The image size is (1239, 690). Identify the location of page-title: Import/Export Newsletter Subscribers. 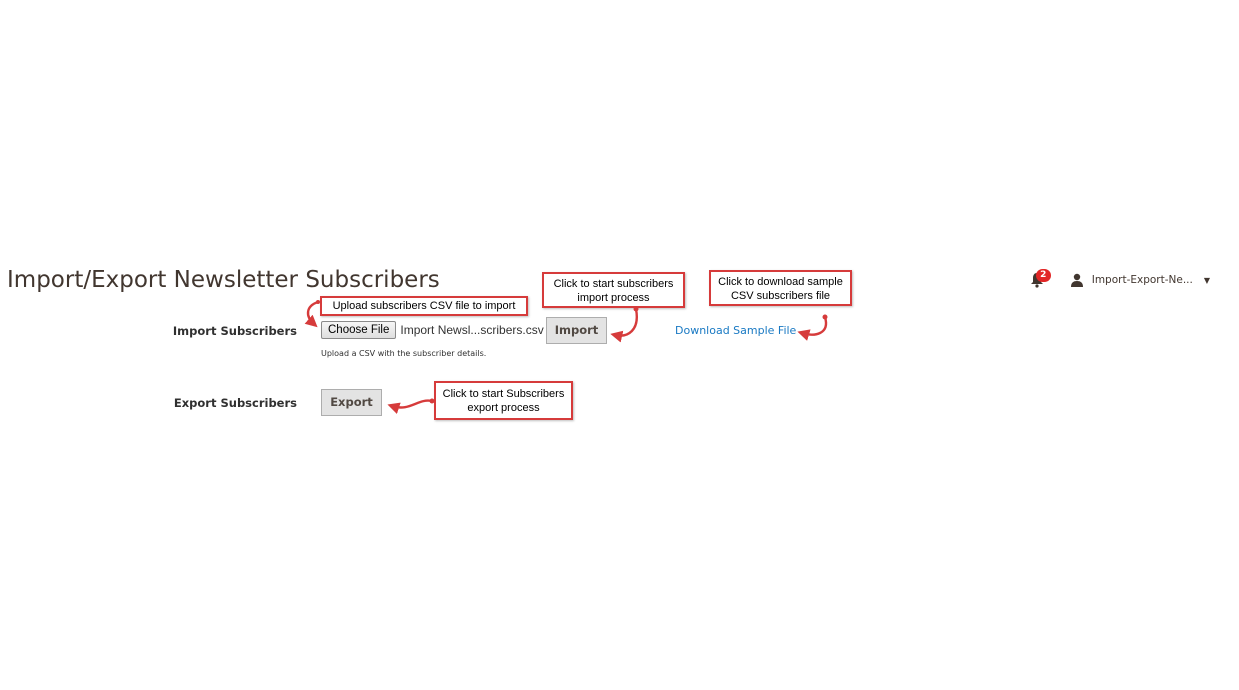
(223, 280).